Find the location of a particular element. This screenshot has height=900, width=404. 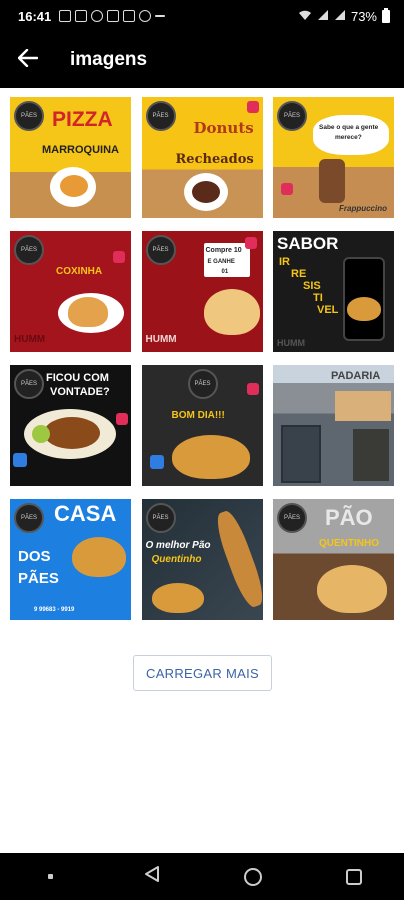

coxinha-image is located at coordinates (88, 312).